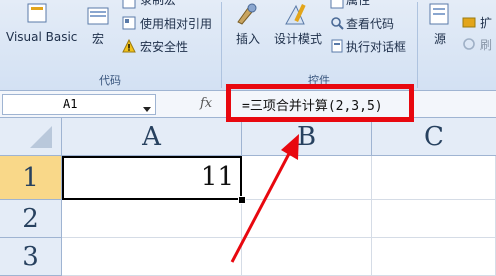  What do you see at coordinates (31, 257) in the screenshot?
I see `row-header-3: 3` at bounding box center [31, 257].